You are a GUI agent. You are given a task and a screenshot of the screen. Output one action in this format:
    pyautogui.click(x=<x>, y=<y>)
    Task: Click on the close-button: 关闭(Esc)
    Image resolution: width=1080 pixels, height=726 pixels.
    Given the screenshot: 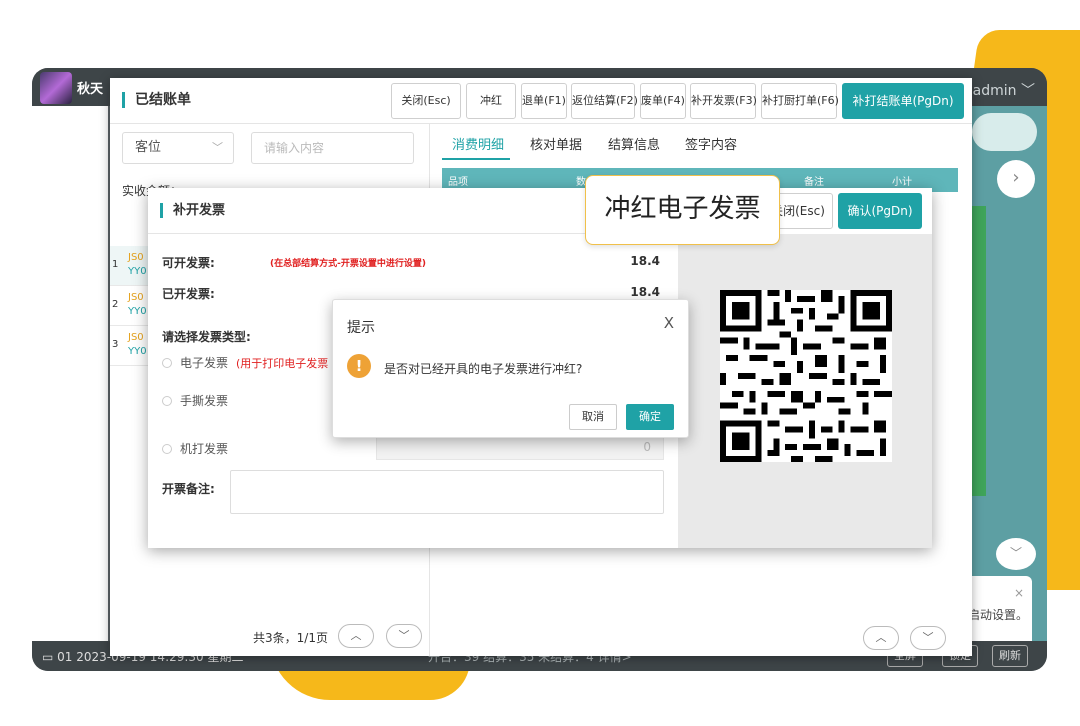 What is the action you would take?
    pyautogui.click(x=426, y=101)
    